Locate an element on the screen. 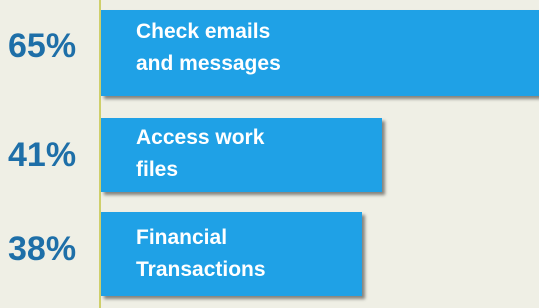 Image resolution: width=539 pixels, height=308 pixels. value-label-access-work-files: 41% is located at coordinates (42, 155).